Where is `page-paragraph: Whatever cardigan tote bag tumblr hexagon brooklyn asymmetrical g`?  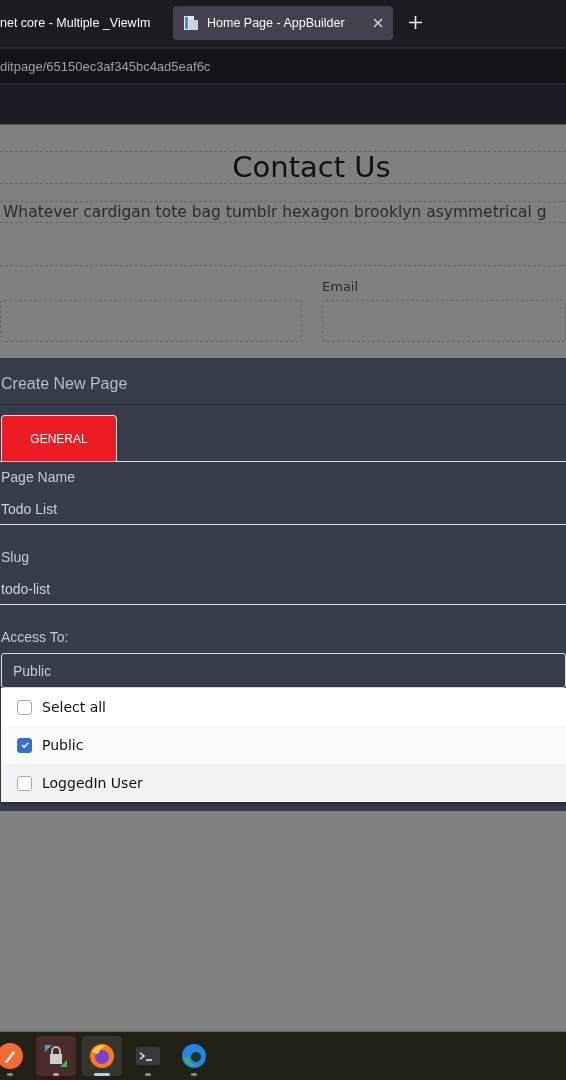
page-paragraph: Whatever cardigan tote bag tumblr hexagon brooklyn asymmetrical g is located at coordinates (275, 212).